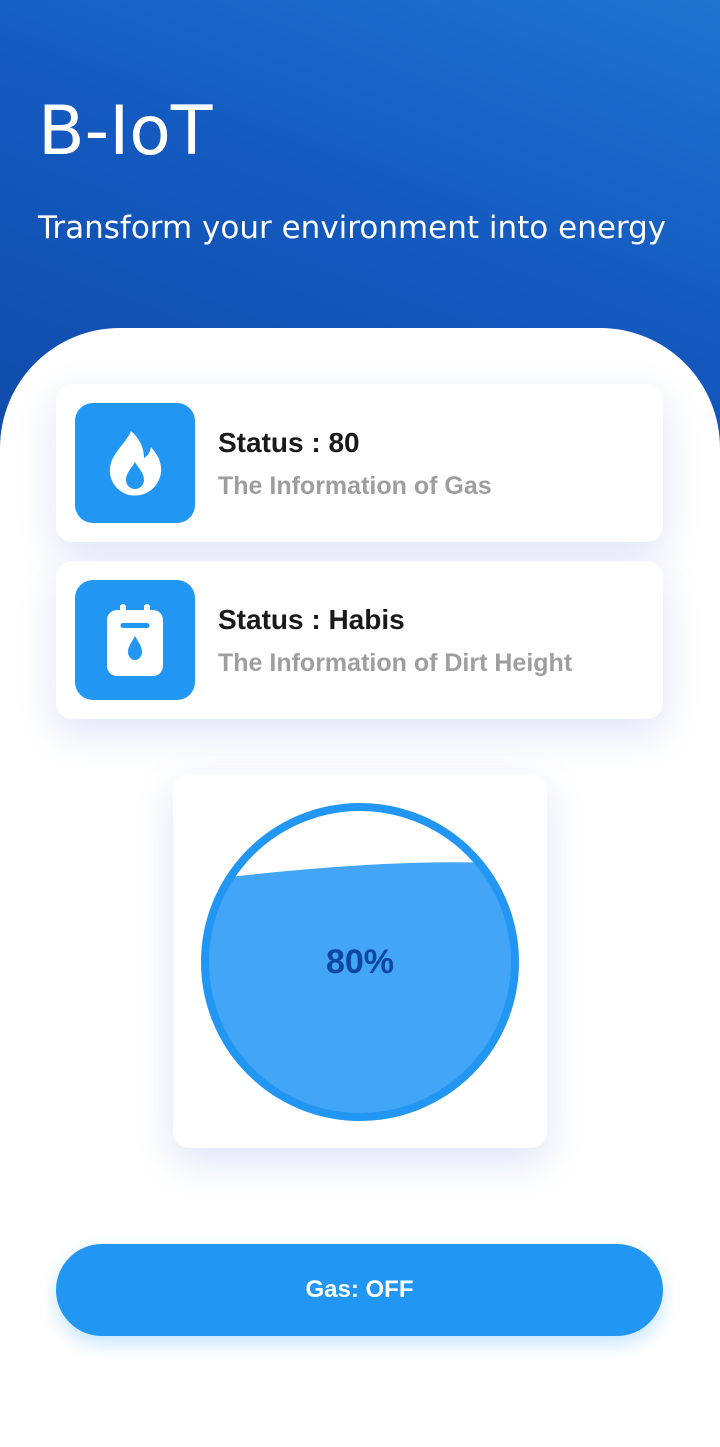  Describe the element at coordinates (359, 463) in the screenshot. I see `gas-info-card: Status : 80 The Information of Gas` at that location.